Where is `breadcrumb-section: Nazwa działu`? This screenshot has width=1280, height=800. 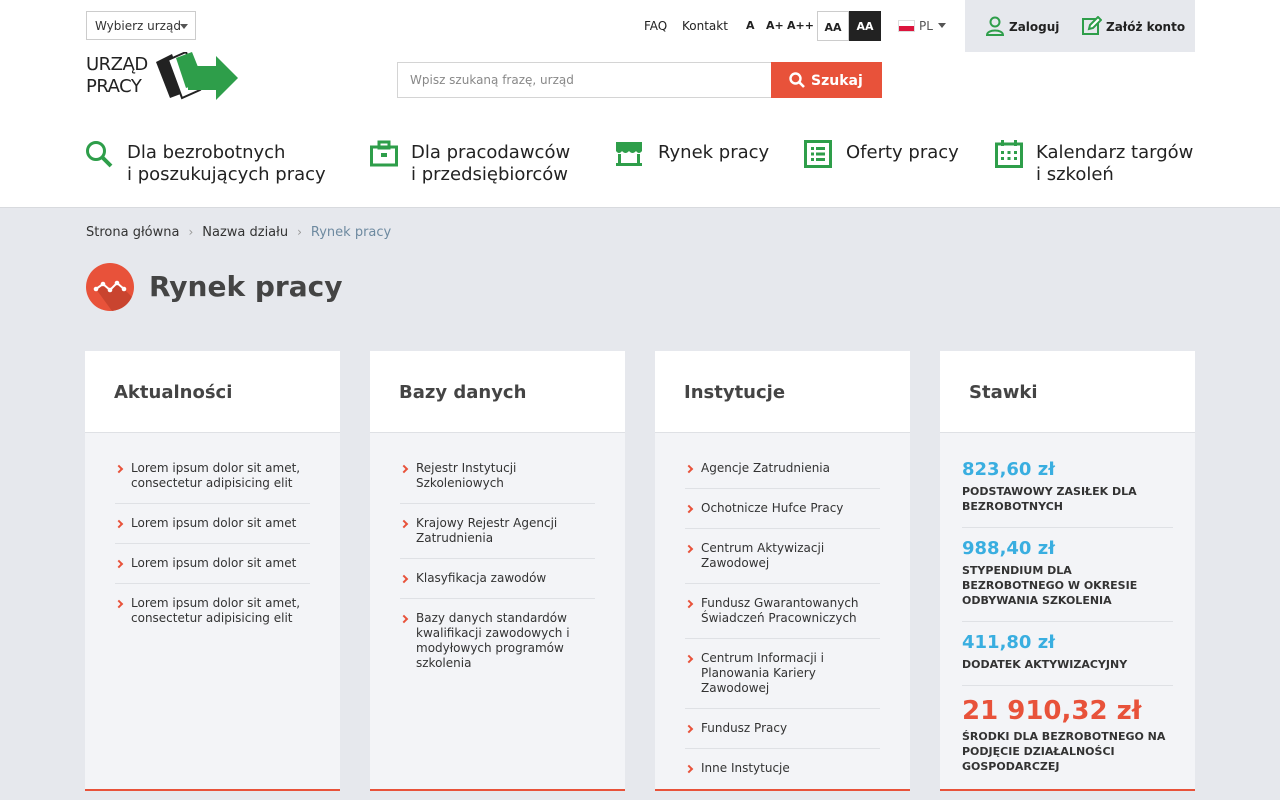 breadcrumb-section: Nazwa działu is located at coordinates (245, 232).